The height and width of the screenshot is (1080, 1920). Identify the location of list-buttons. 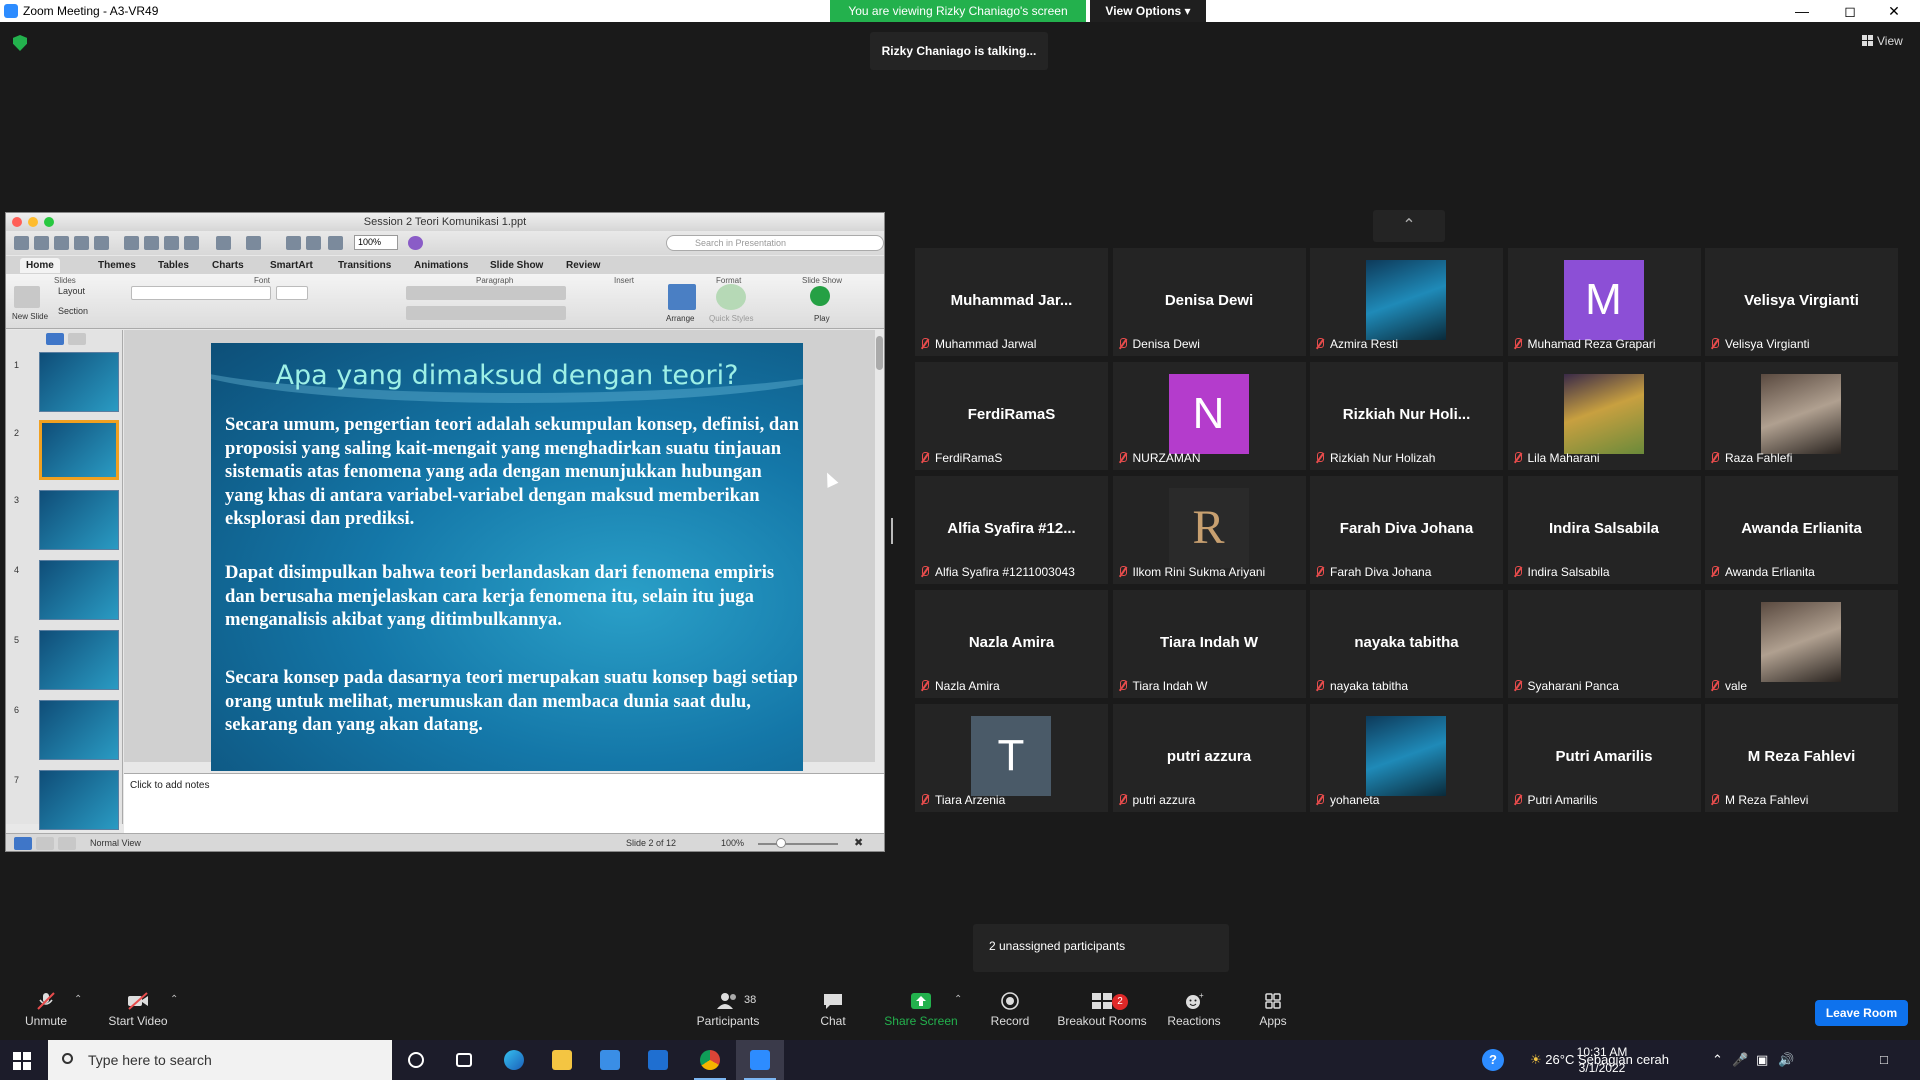
(486, 293).